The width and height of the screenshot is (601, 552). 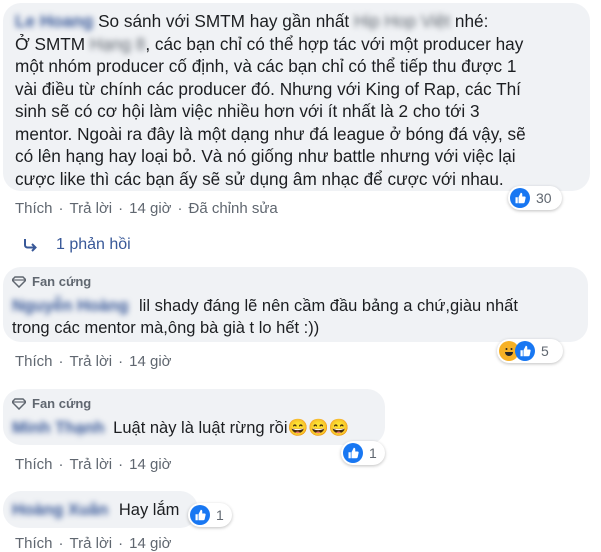 What do you see at coordinates (545, 351) in the screenshot?
I see `reaction-count: 5` at bounding box center [545, 351].